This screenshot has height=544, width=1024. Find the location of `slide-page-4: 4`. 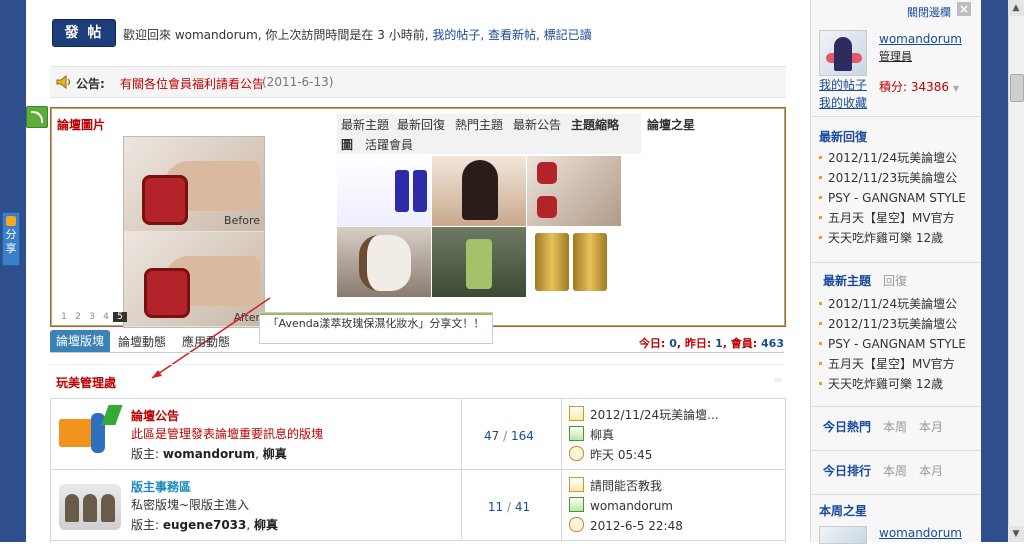

slide-page-4: 4 is located at coordinates (106, 317).